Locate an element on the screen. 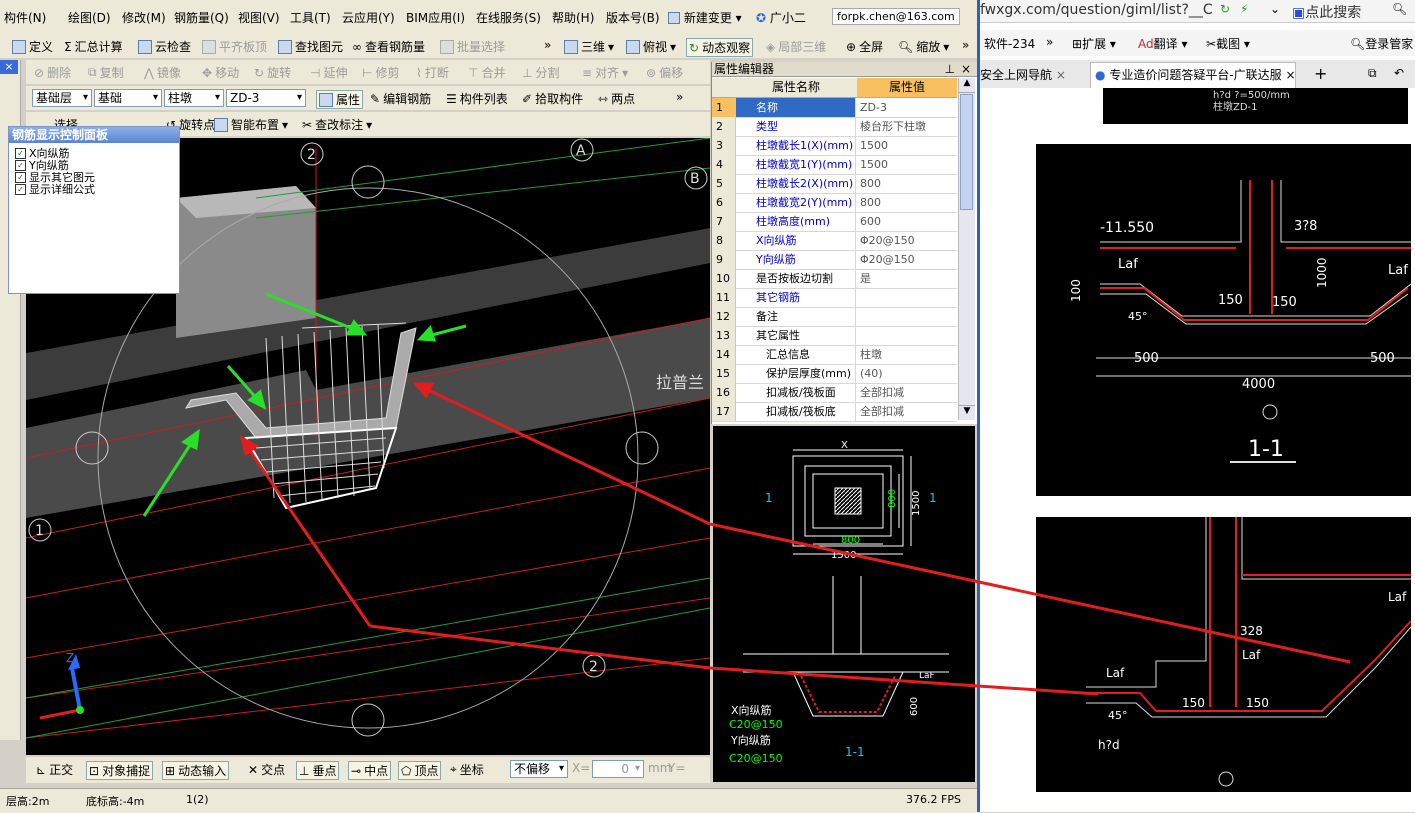 The width and height of the screenshot is (1415, 813). modify-label-button: ✂ 查改标注 ▾ is located at coordinates (337, 124).